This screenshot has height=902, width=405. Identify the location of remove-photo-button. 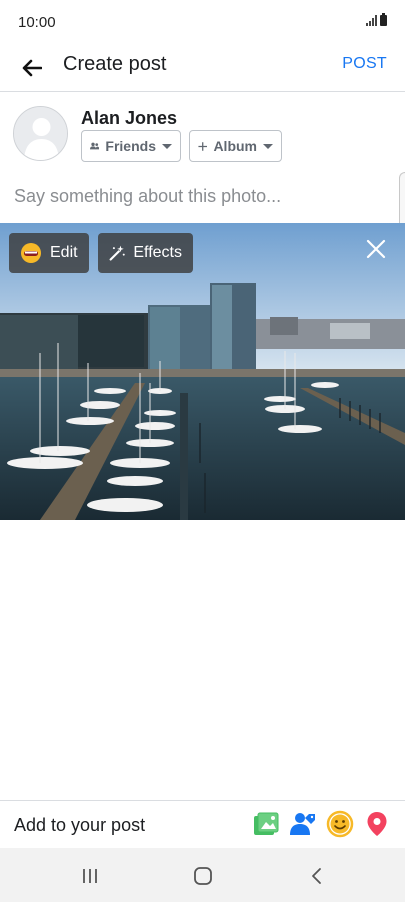
(376, 249).